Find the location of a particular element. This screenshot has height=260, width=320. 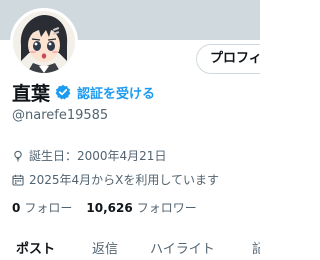

following-count: 0 is located at coordinates (16, 208).